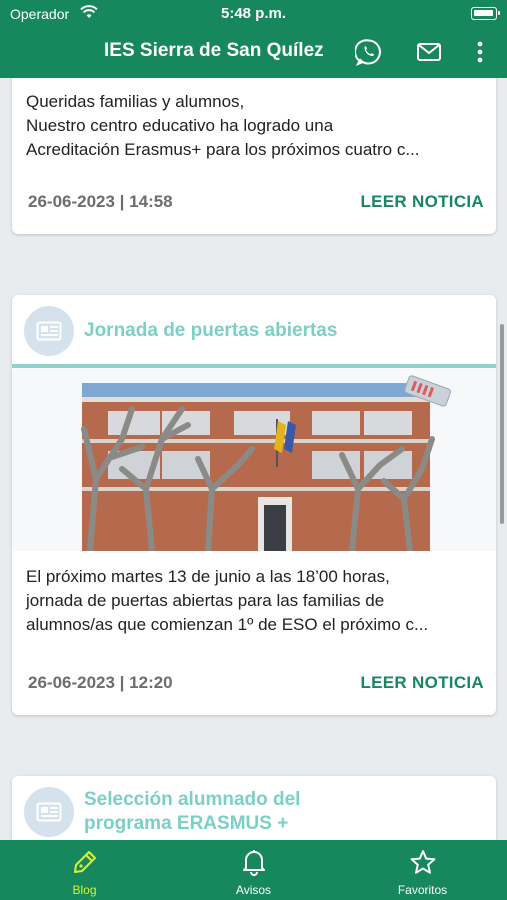 The width and height of the screenshot is (507, 900). I want to click on news-date: 26-06-2023 | 12:20, so click(100, 682).